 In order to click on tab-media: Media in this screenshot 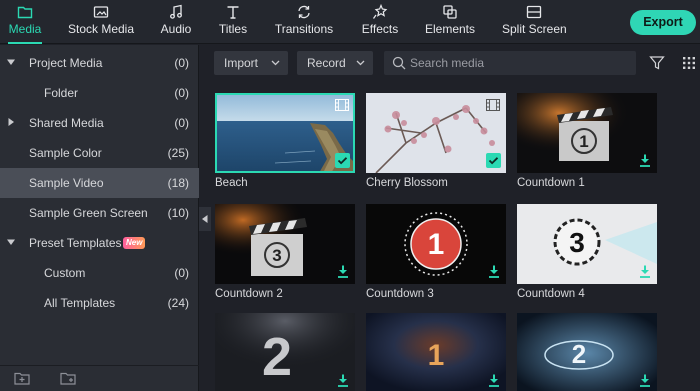, I will do `click(25, 22)`.